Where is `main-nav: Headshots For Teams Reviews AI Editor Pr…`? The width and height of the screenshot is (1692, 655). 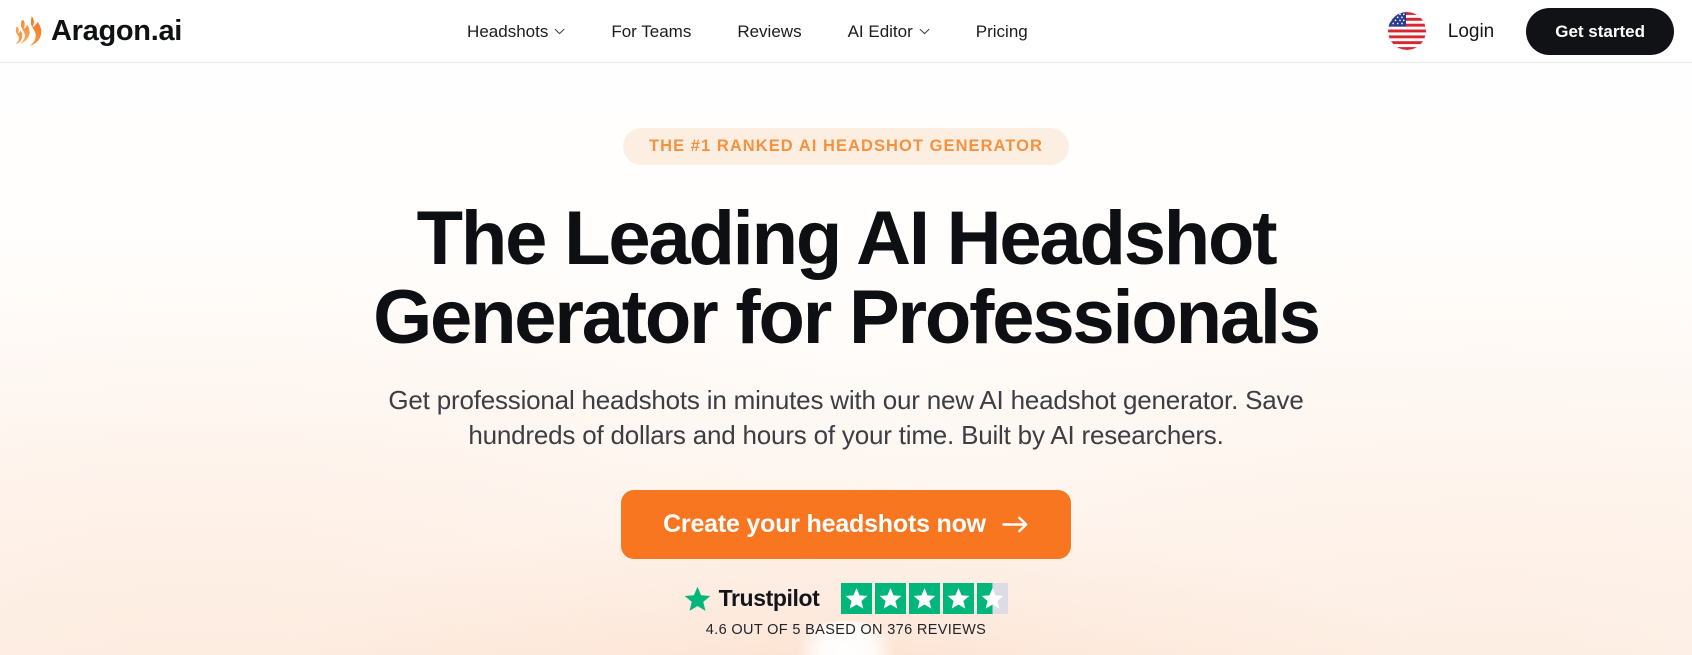 main-nav: Headshots For Teams Reviews AI Editor Pr… is located at coordinates (747, 31).